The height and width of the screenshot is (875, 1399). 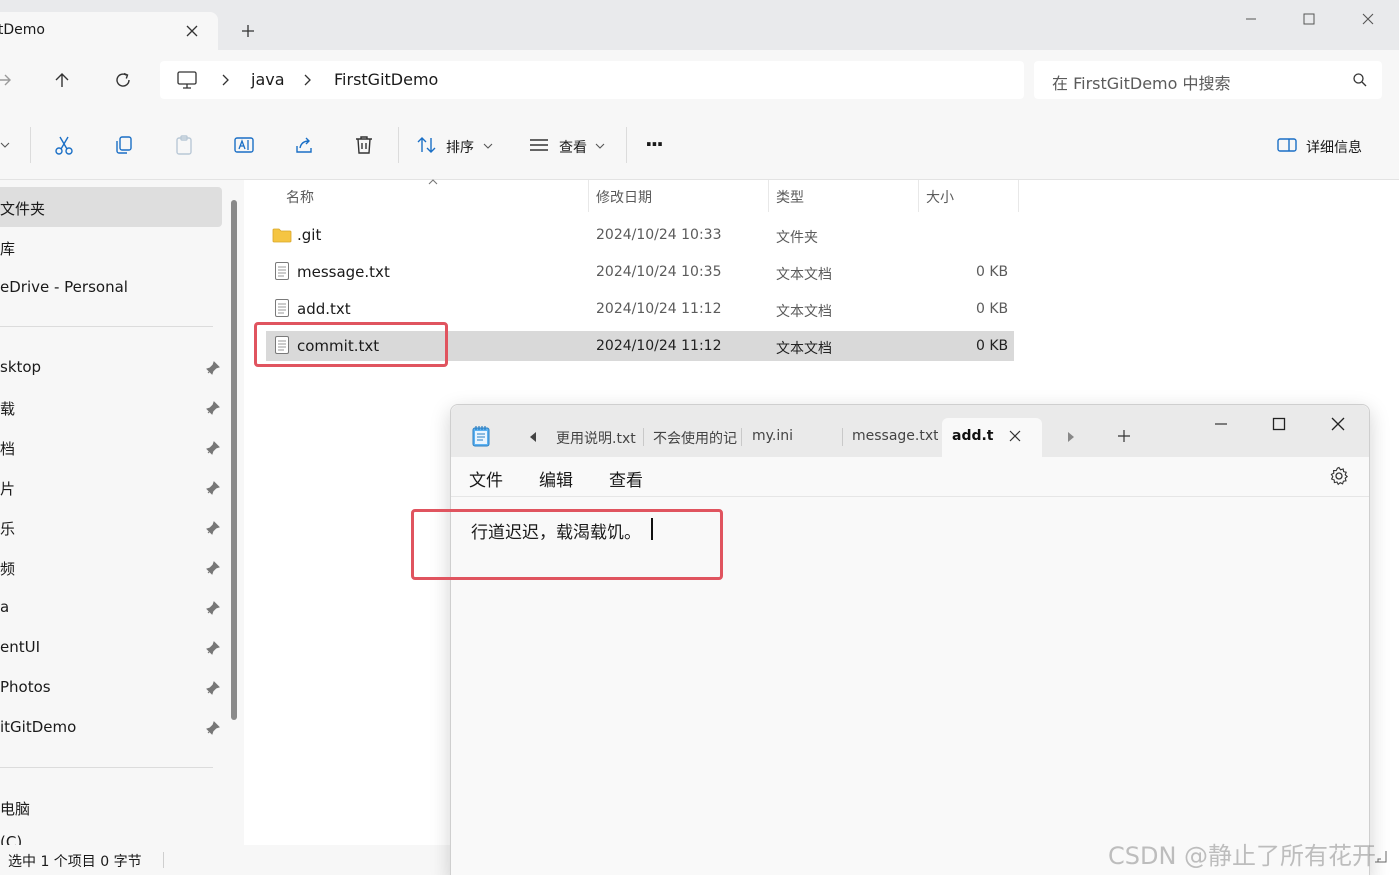 What do you see at coordinates (567, 544) in the screenshot?
I see `highlight-box-content` at bounding box center [567, 544].